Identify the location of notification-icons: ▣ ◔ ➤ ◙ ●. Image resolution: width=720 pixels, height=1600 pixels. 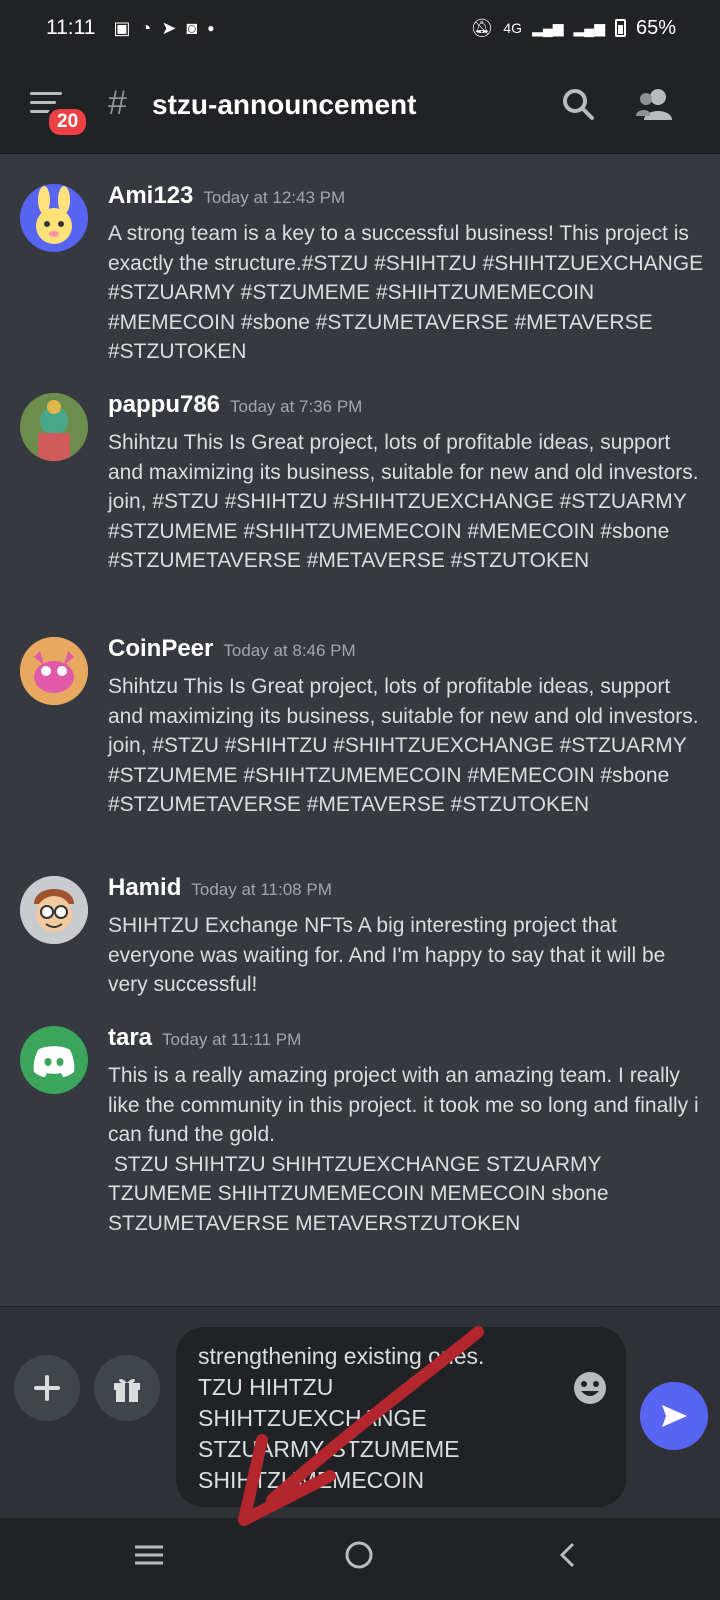
(163, 28).